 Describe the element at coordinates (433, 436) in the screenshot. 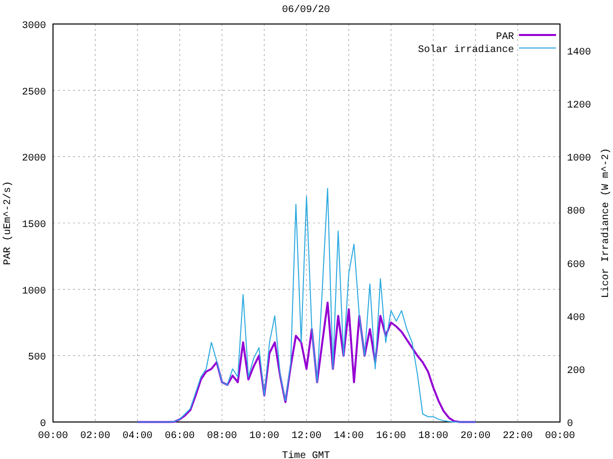

I see `x-tick-label: 18:00` at that location.